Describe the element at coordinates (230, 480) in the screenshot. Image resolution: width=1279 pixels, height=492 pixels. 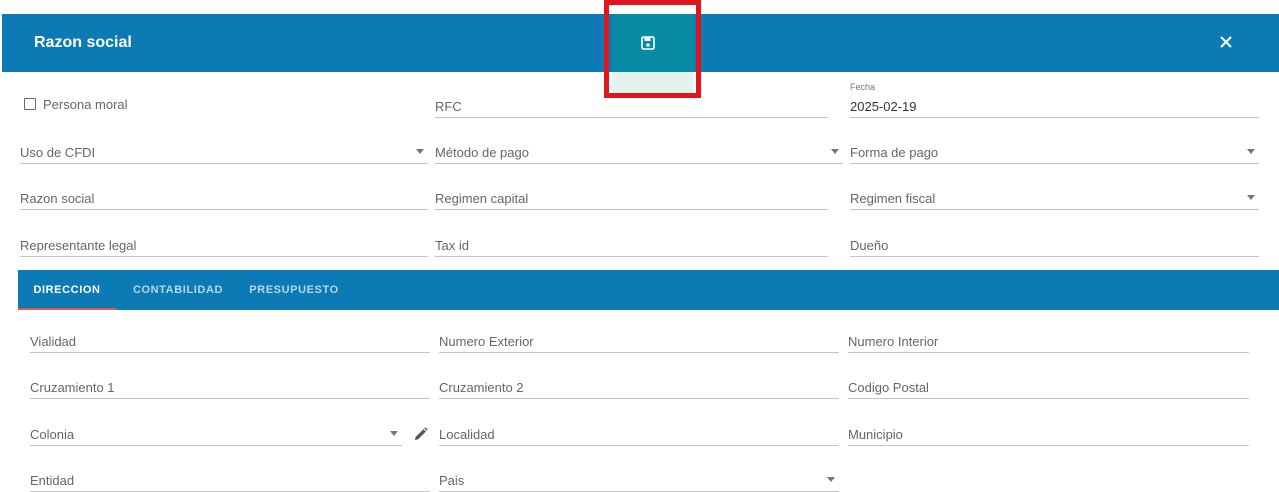
I see `entidad-field: Entidad` at that location.